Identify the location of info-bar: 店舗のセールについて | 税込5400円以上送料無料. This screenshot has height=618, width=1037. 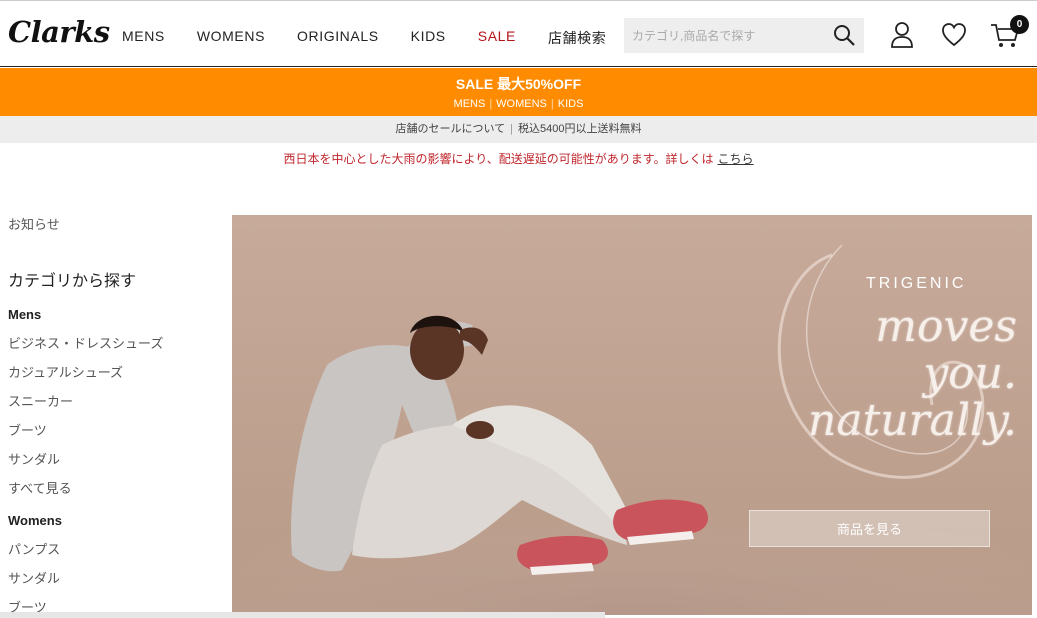
(518, 129).